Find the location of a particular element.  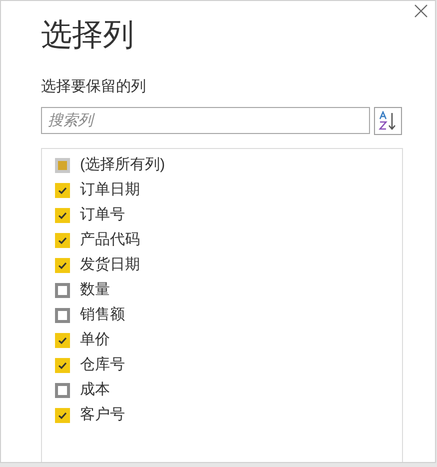

column-label: 成本 is located at coordinates (95, 390).